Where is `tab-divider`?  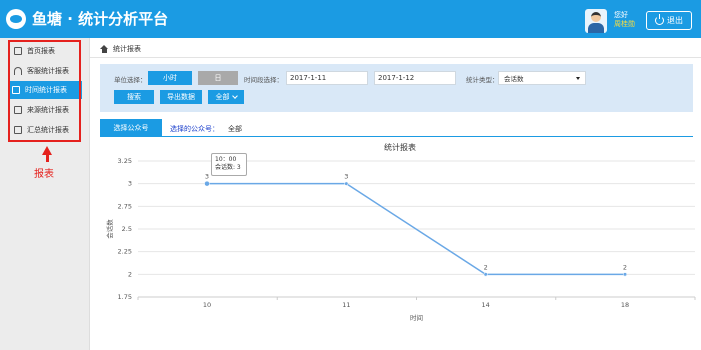
tab-divider is located at coordinates (396, 136).